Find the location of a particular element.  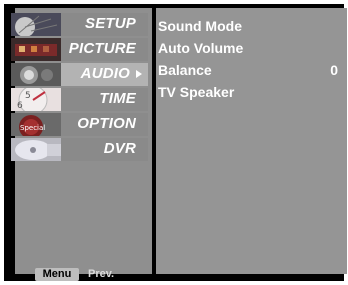

sidebar-item-dvr: DVR is located at coordinates (79, 149).